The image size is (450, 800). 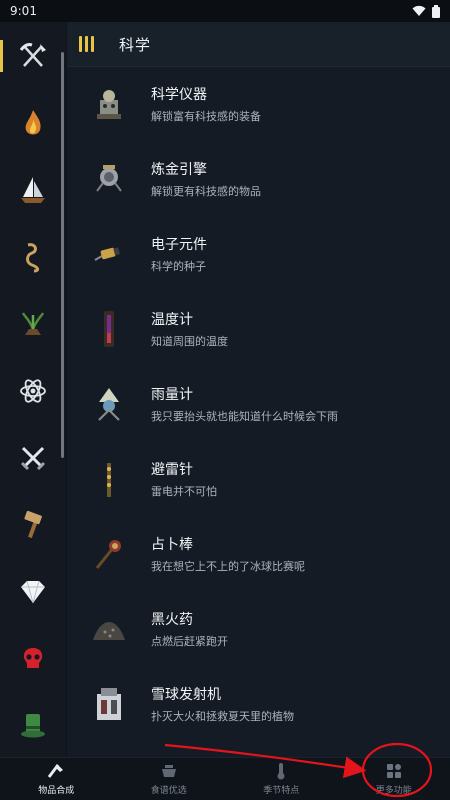 I want to click on hammer-icon, so click(x=33, y=524).